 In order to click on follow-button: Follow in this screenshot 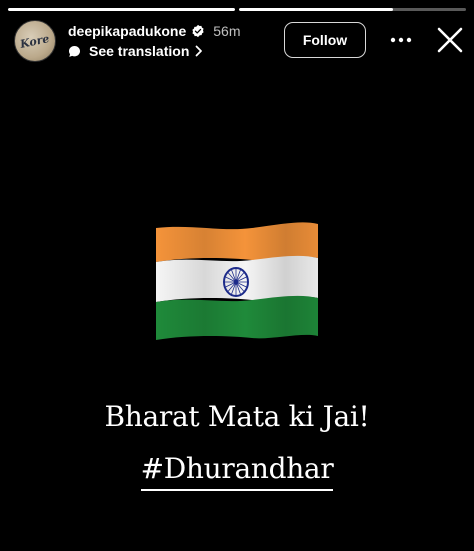, I will do `click(325, 40)`.